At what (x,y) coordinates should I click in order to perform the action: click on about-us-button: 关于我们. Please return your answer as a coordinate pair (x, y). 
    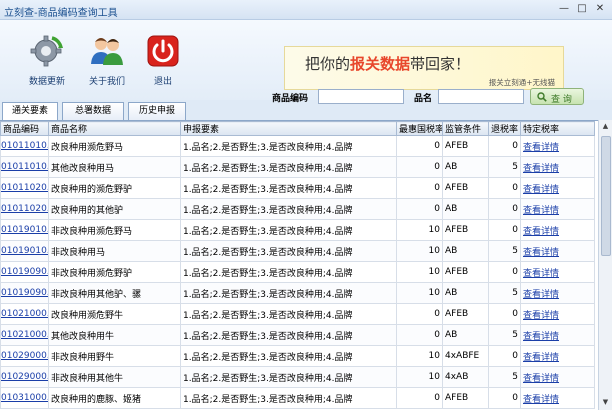
    Looking at the image, I should click on (107, 60).